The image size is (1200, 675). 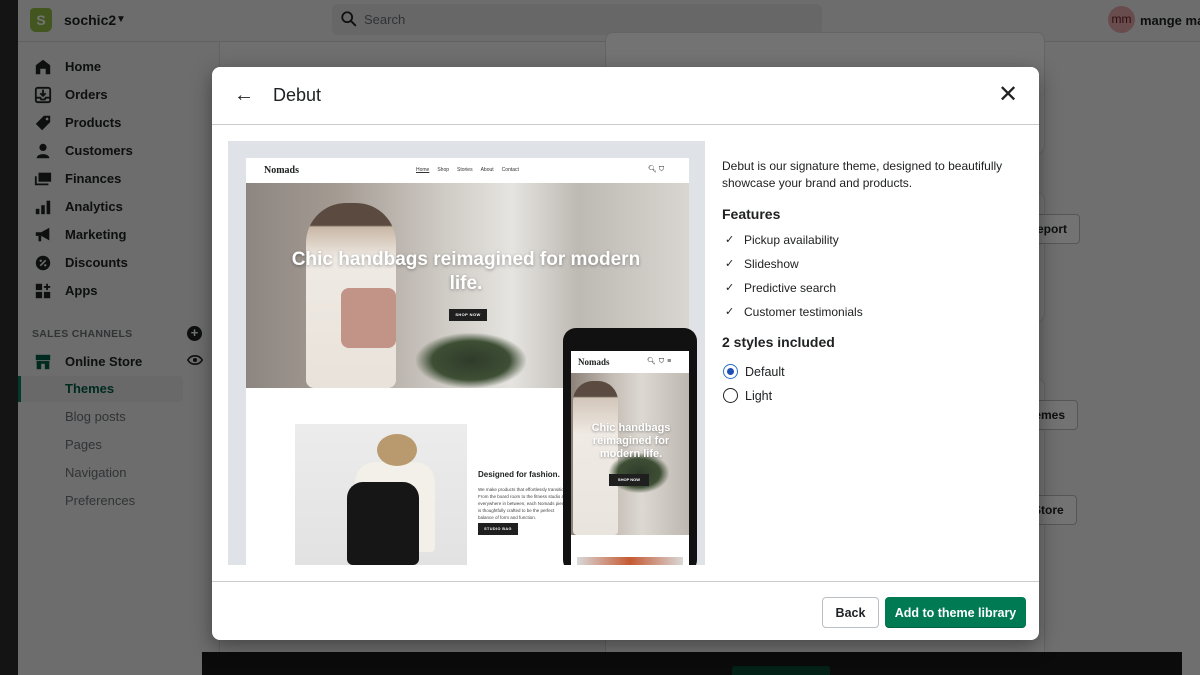 What do you see at coordinates (594, 362) in the screenshot?
I see `mobile-logo: Nomads` at bounding box center [594, 362].